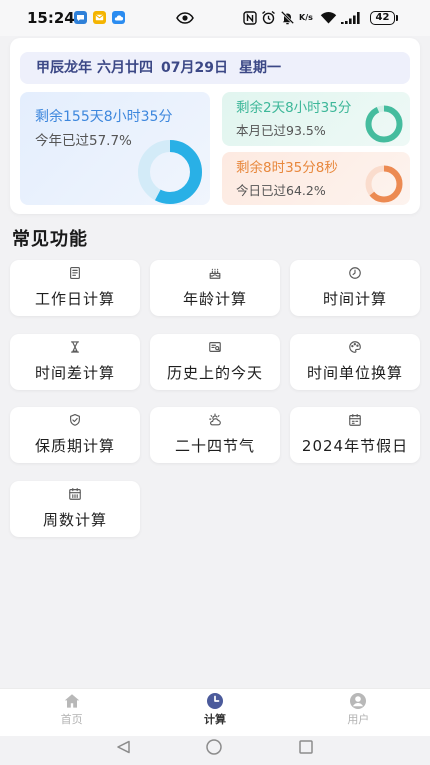  What do you see at coordinates (281, 190) in the screenshot?
I see `day-passed-text: 今日已过64.2%` at bounding box center [281, 190].